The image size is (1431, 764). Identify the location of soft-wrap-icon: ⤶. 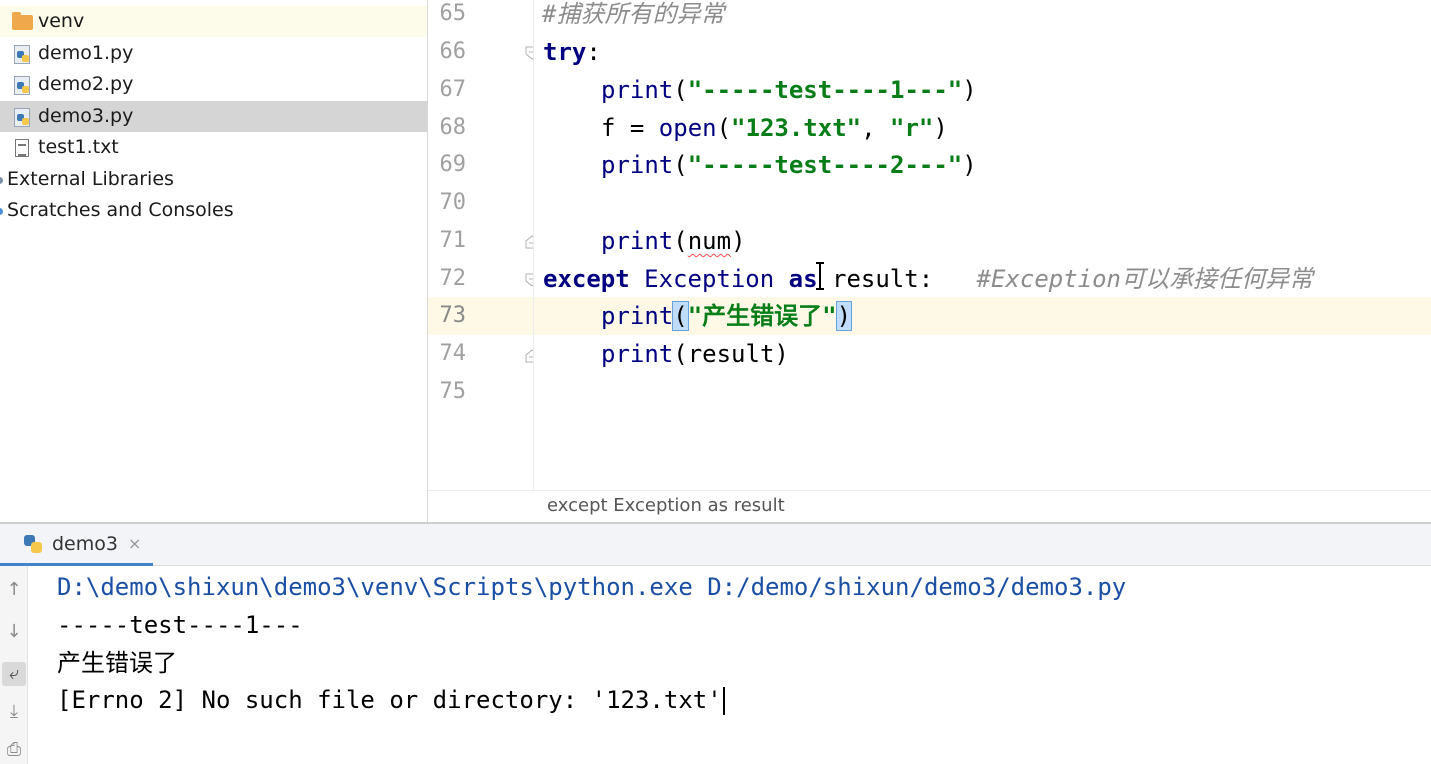
(14, 674).